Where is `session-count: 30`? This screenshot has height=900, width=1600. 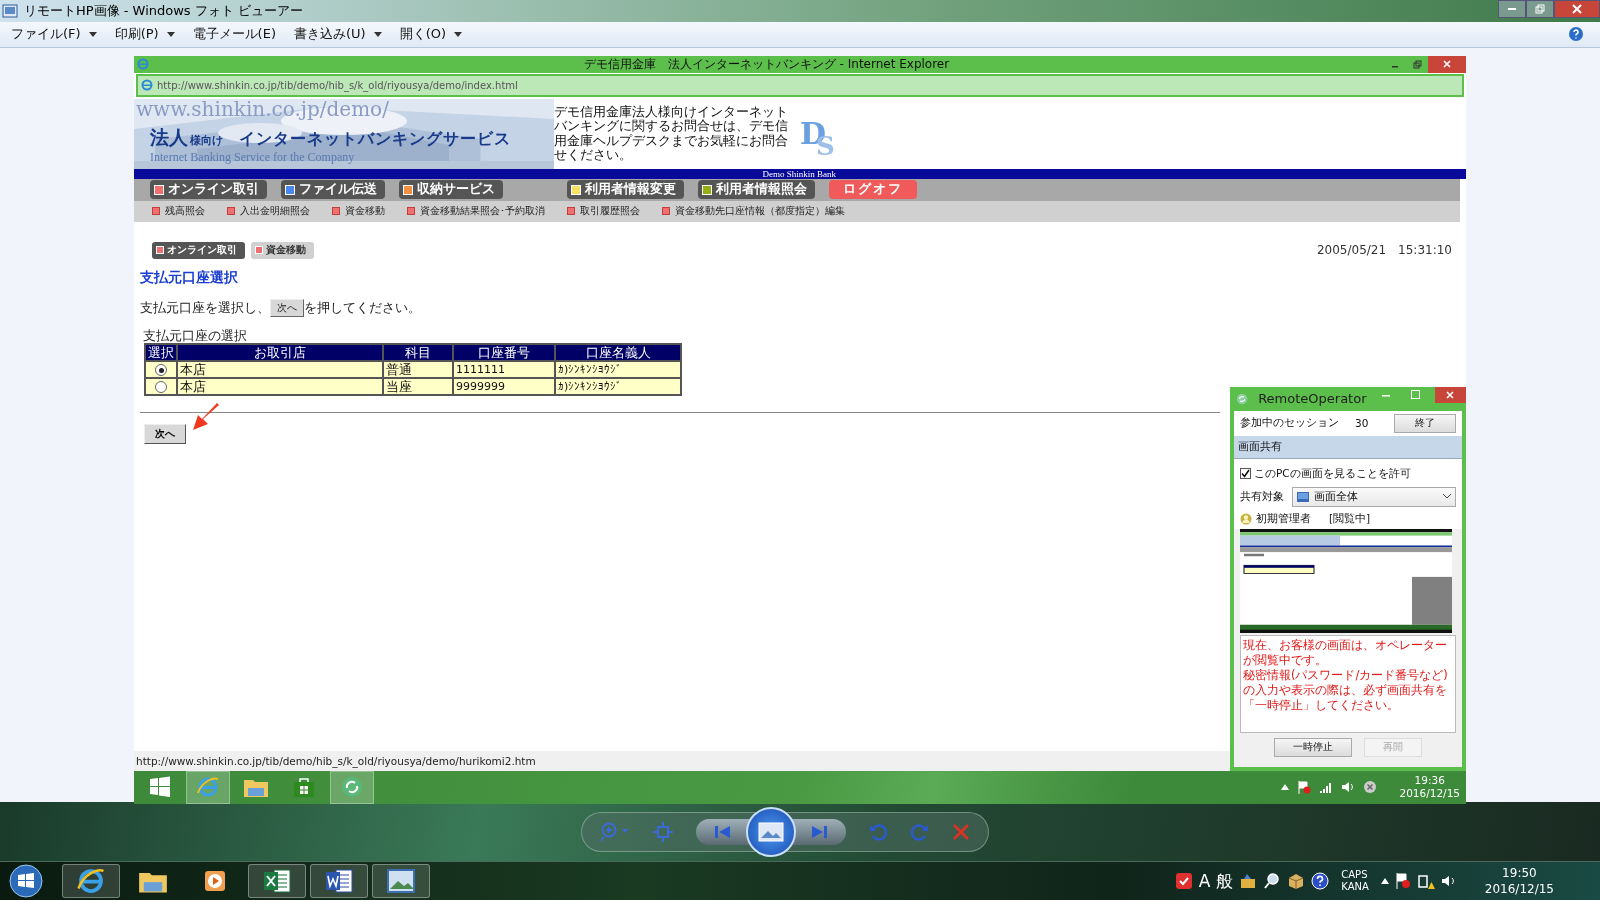 session-count: 30 is located at coordinates (1362, 423).